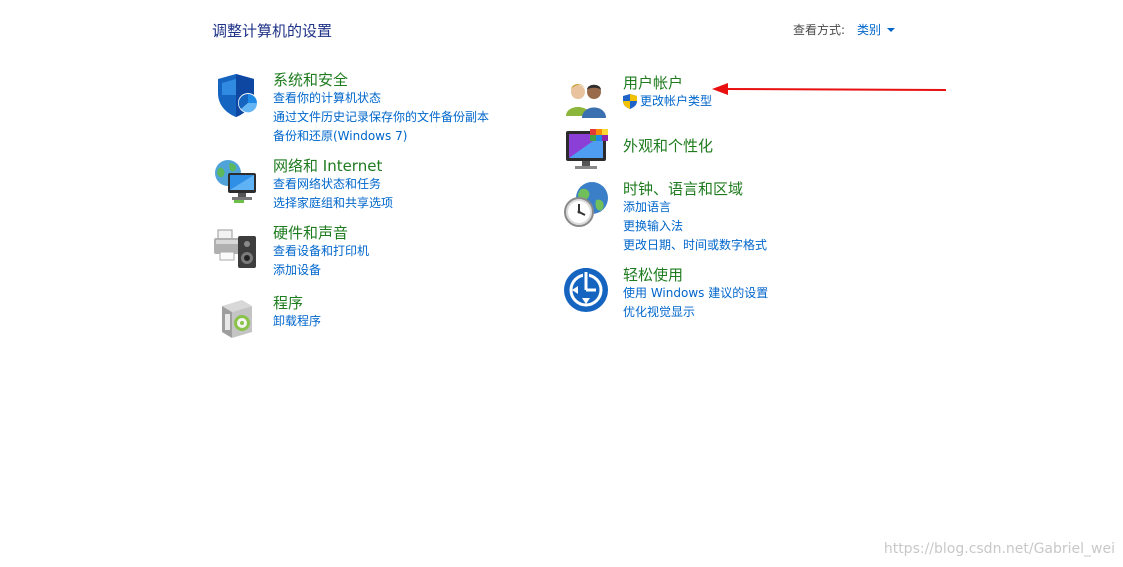 This screenshot has height=567, width=1123. Describe the element at coordinates (586, 290) in the screenshot. I see `ease-of-access-icon` at that location.